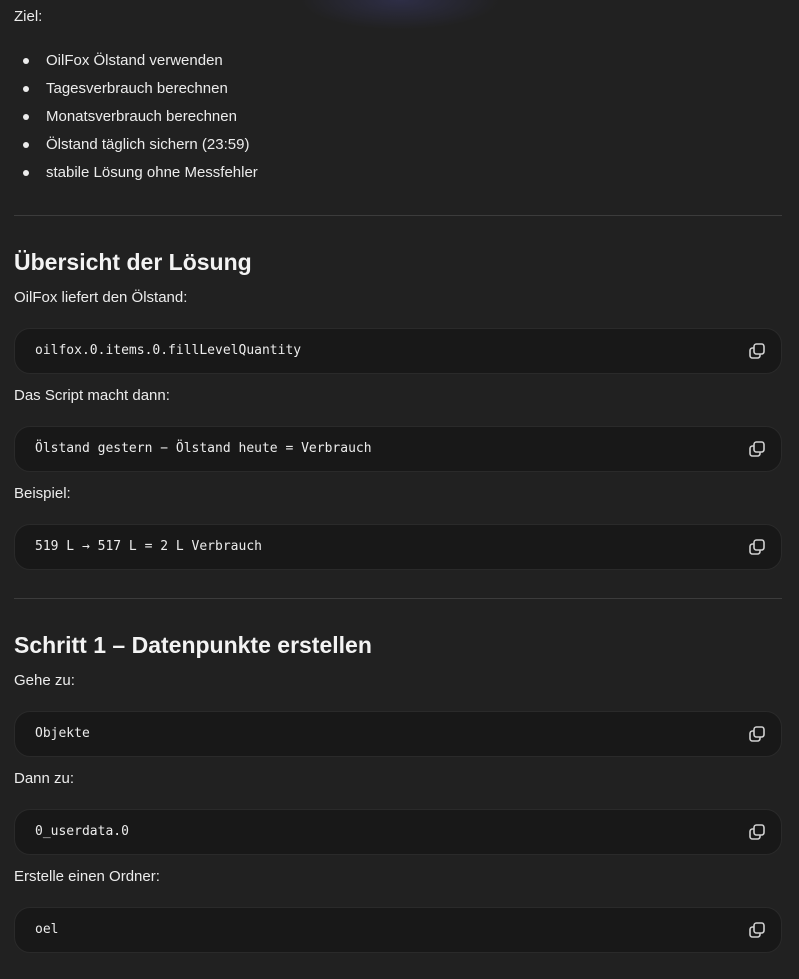 The height and width of the screenshot is (979, 799). I want to click on code-text: 519 L → 517 L = 2 L Verbrauch, so click(148, 546).